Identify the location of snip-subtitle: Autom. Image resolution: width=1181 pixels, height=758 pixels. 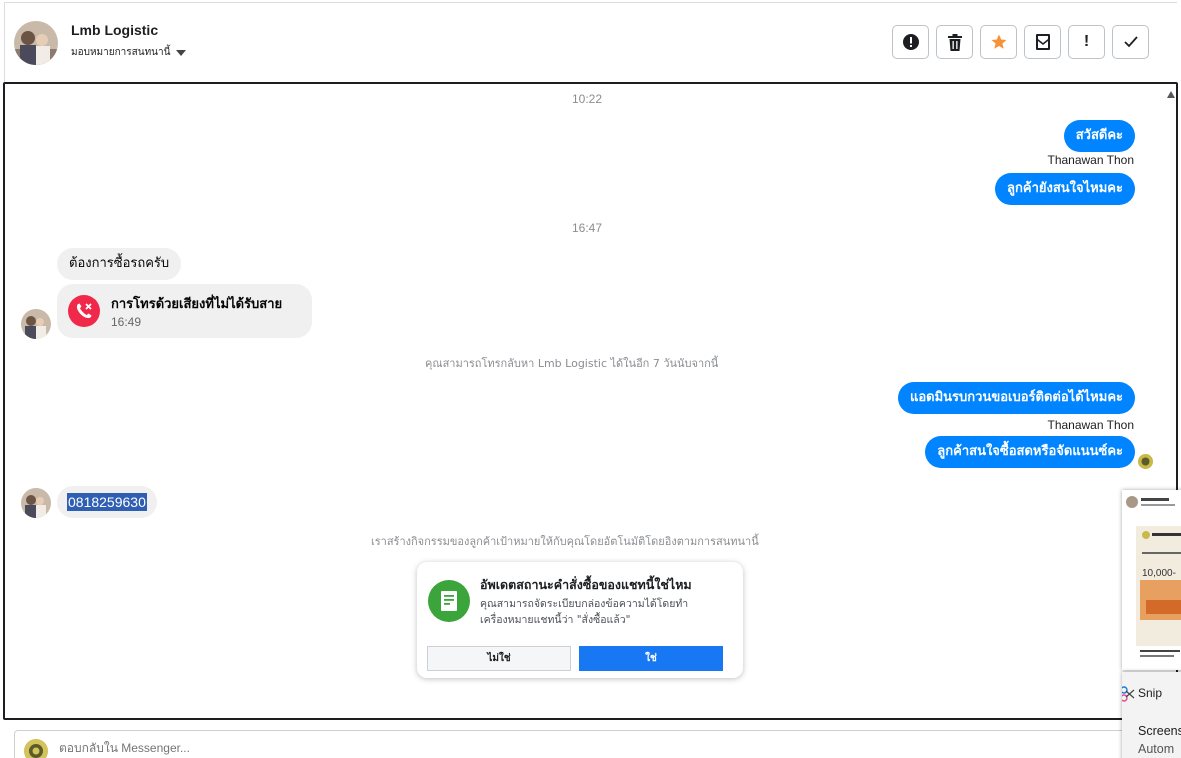
(1156, 749).